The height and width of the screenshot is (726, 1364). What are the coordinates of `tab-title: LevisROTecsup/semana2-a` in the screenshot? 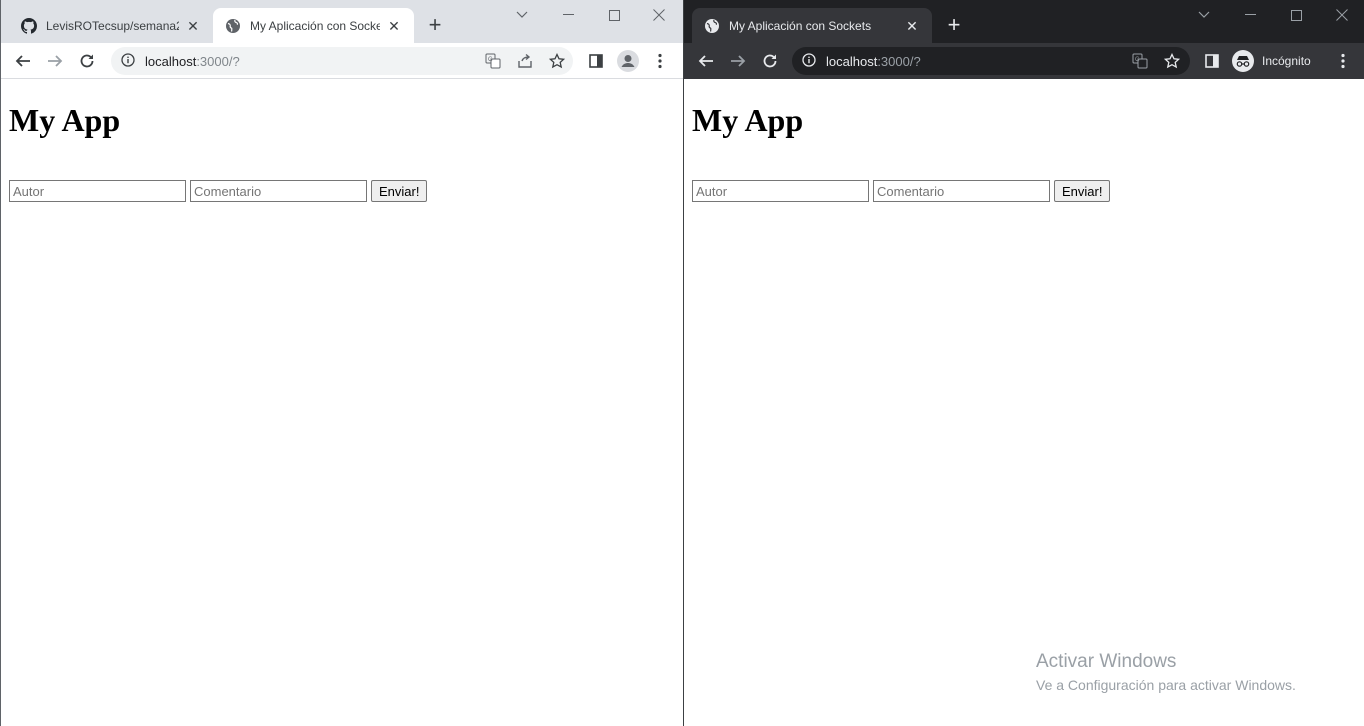 It's located at (112, 25).